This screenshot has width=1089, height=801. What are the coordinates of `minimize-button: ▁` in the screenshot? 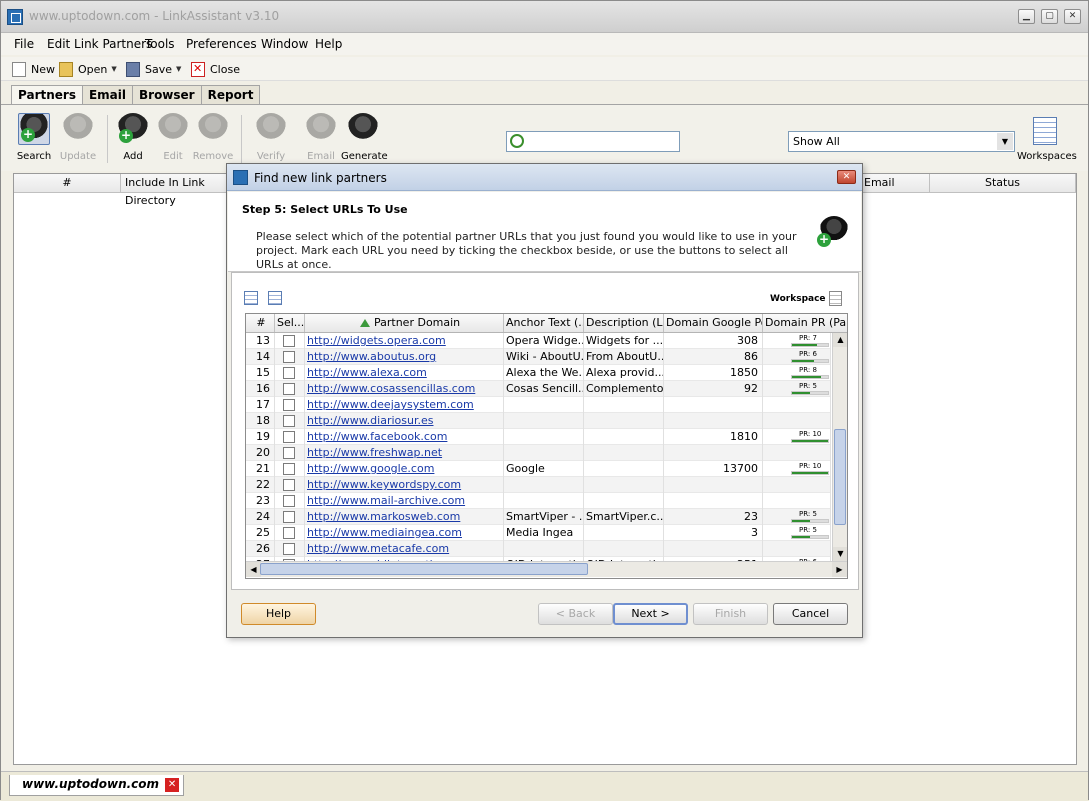 It's located at (1026, 16).